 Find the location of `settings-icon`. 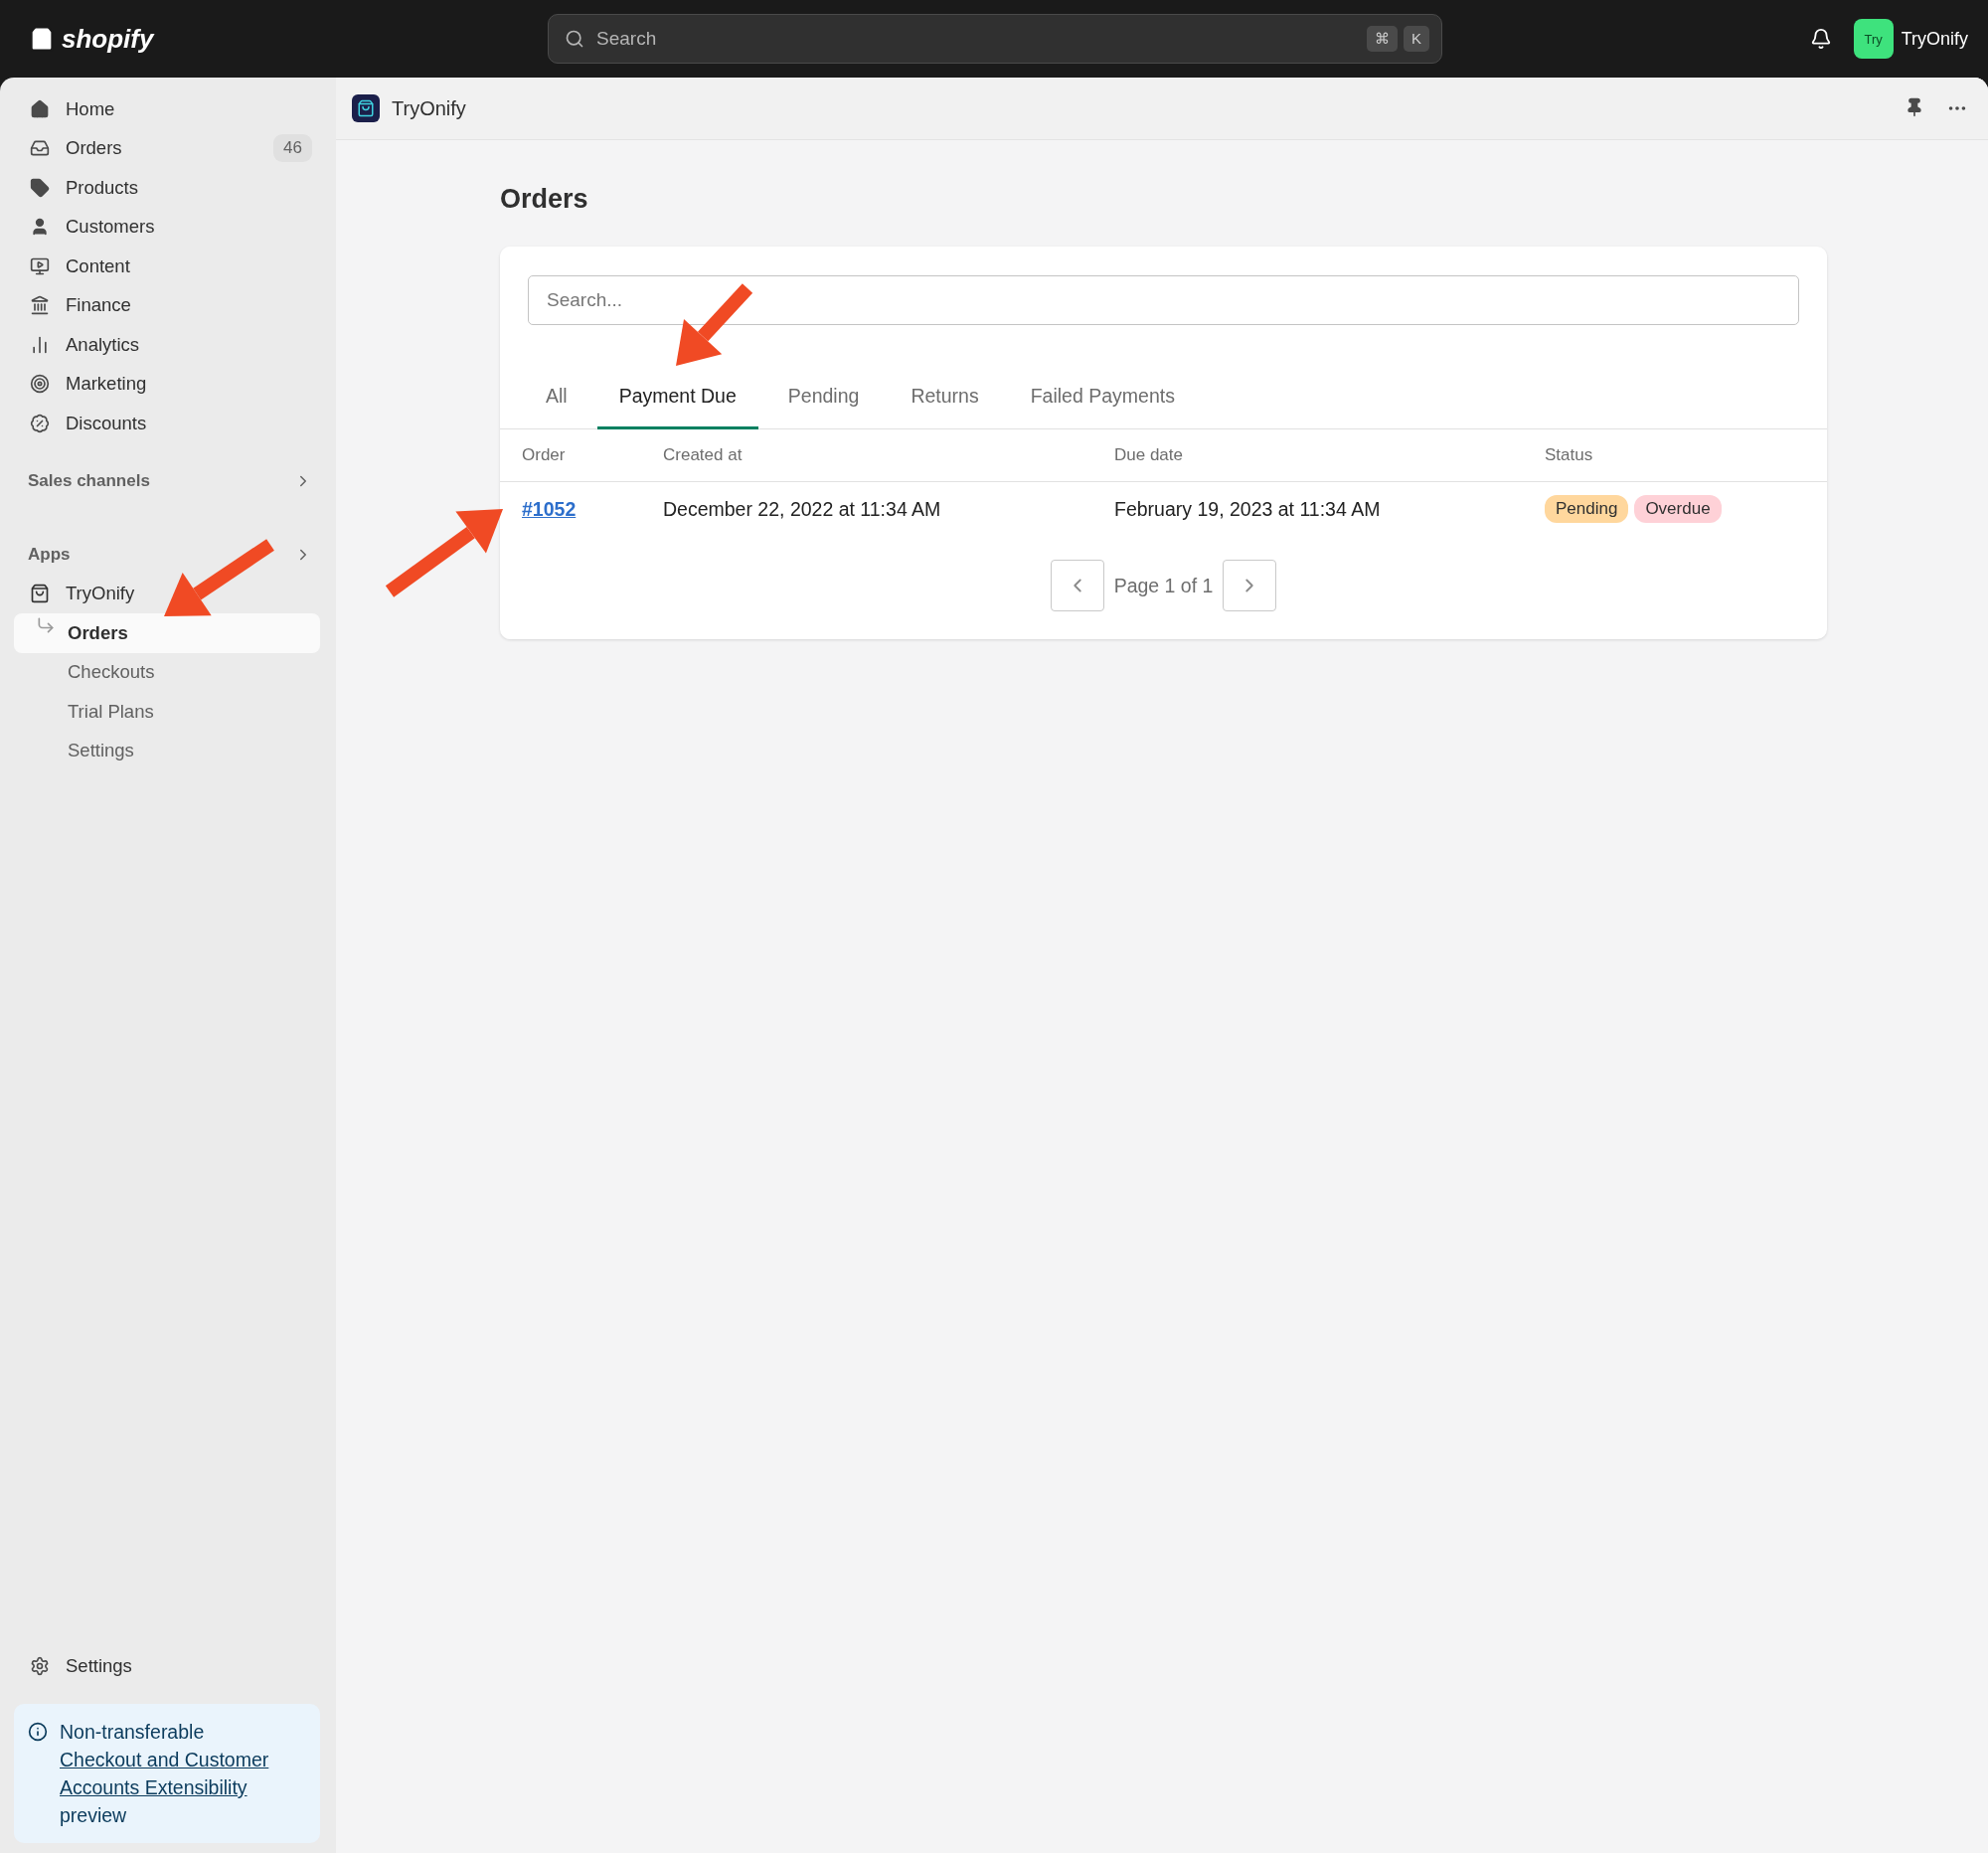

settings-icon is located at coordinates (40, 1667).